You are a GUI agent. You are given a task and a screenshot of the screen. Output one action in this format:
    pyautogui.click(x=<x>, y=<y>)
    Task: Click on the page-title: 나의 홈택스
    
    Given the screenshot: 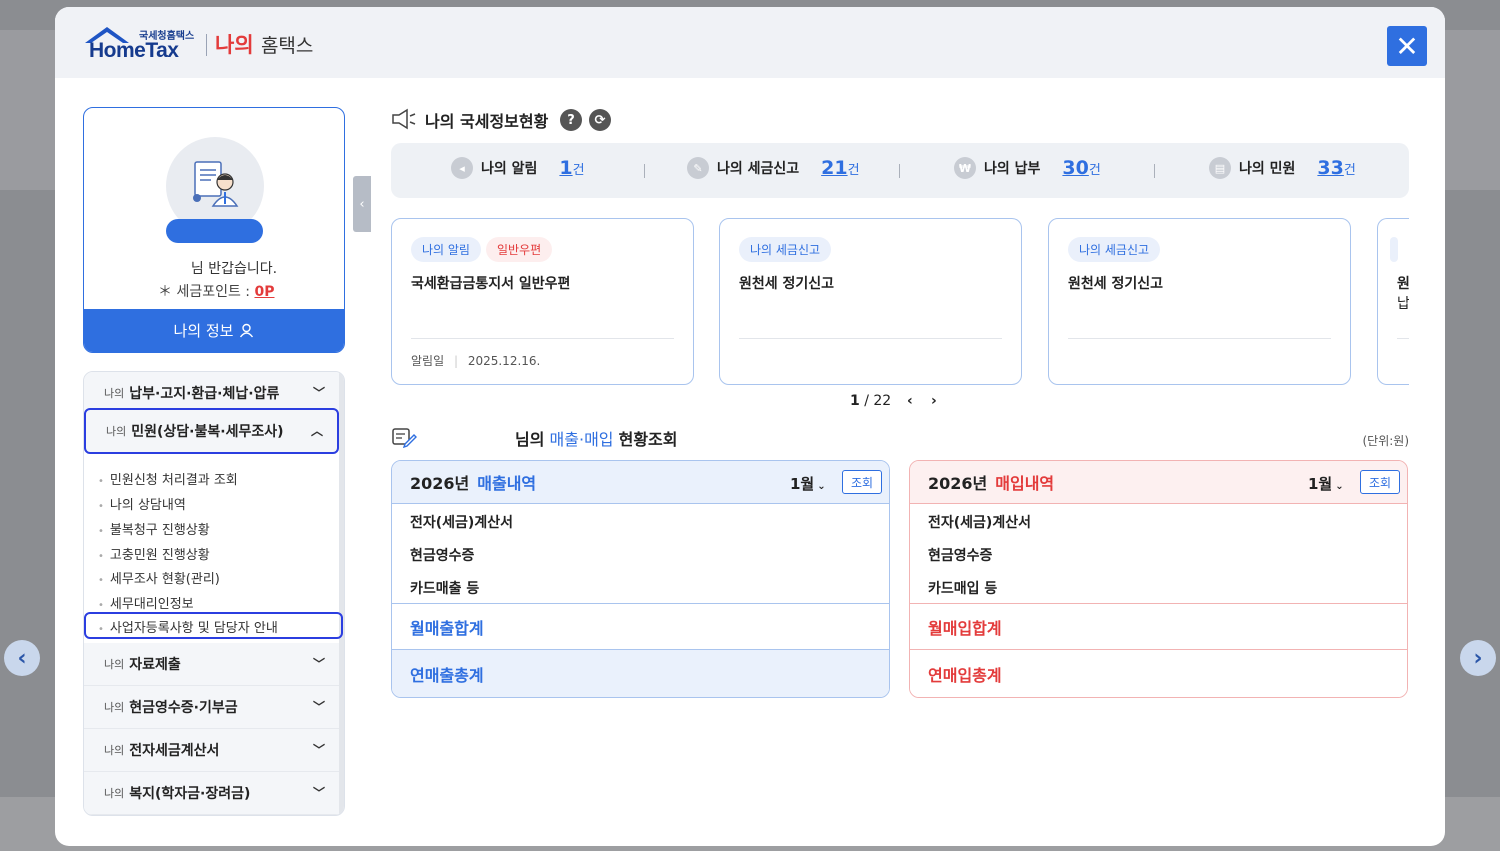 What is the action you would take?
    pyautogui.click(x=264, y=45)
    